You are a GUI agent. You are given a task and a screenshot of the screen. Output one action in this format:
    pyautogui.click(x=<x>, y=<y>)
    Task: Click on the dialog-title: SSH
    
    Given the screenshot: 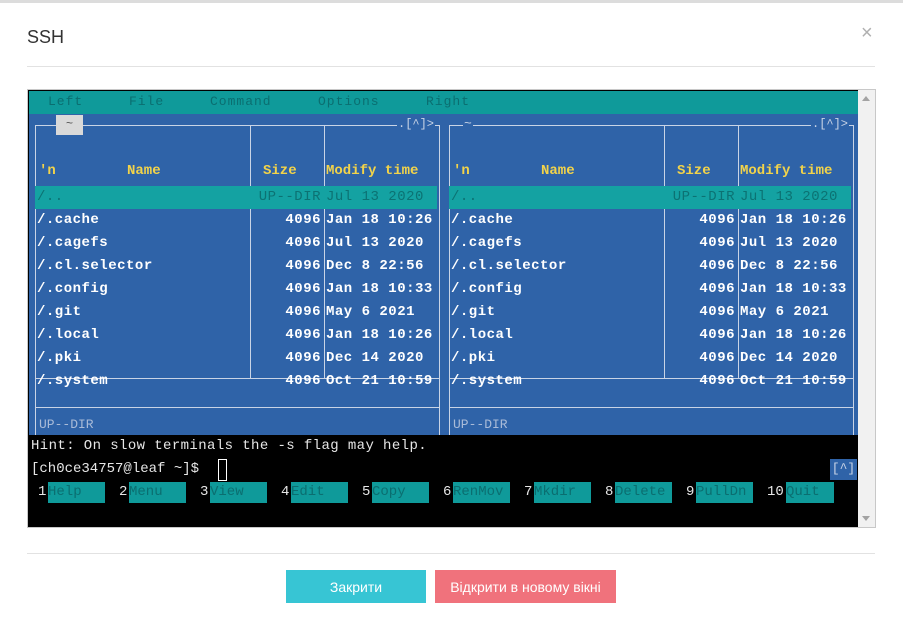 What is the action you would take?
    pyautogui.click(x=46, y=37)
    